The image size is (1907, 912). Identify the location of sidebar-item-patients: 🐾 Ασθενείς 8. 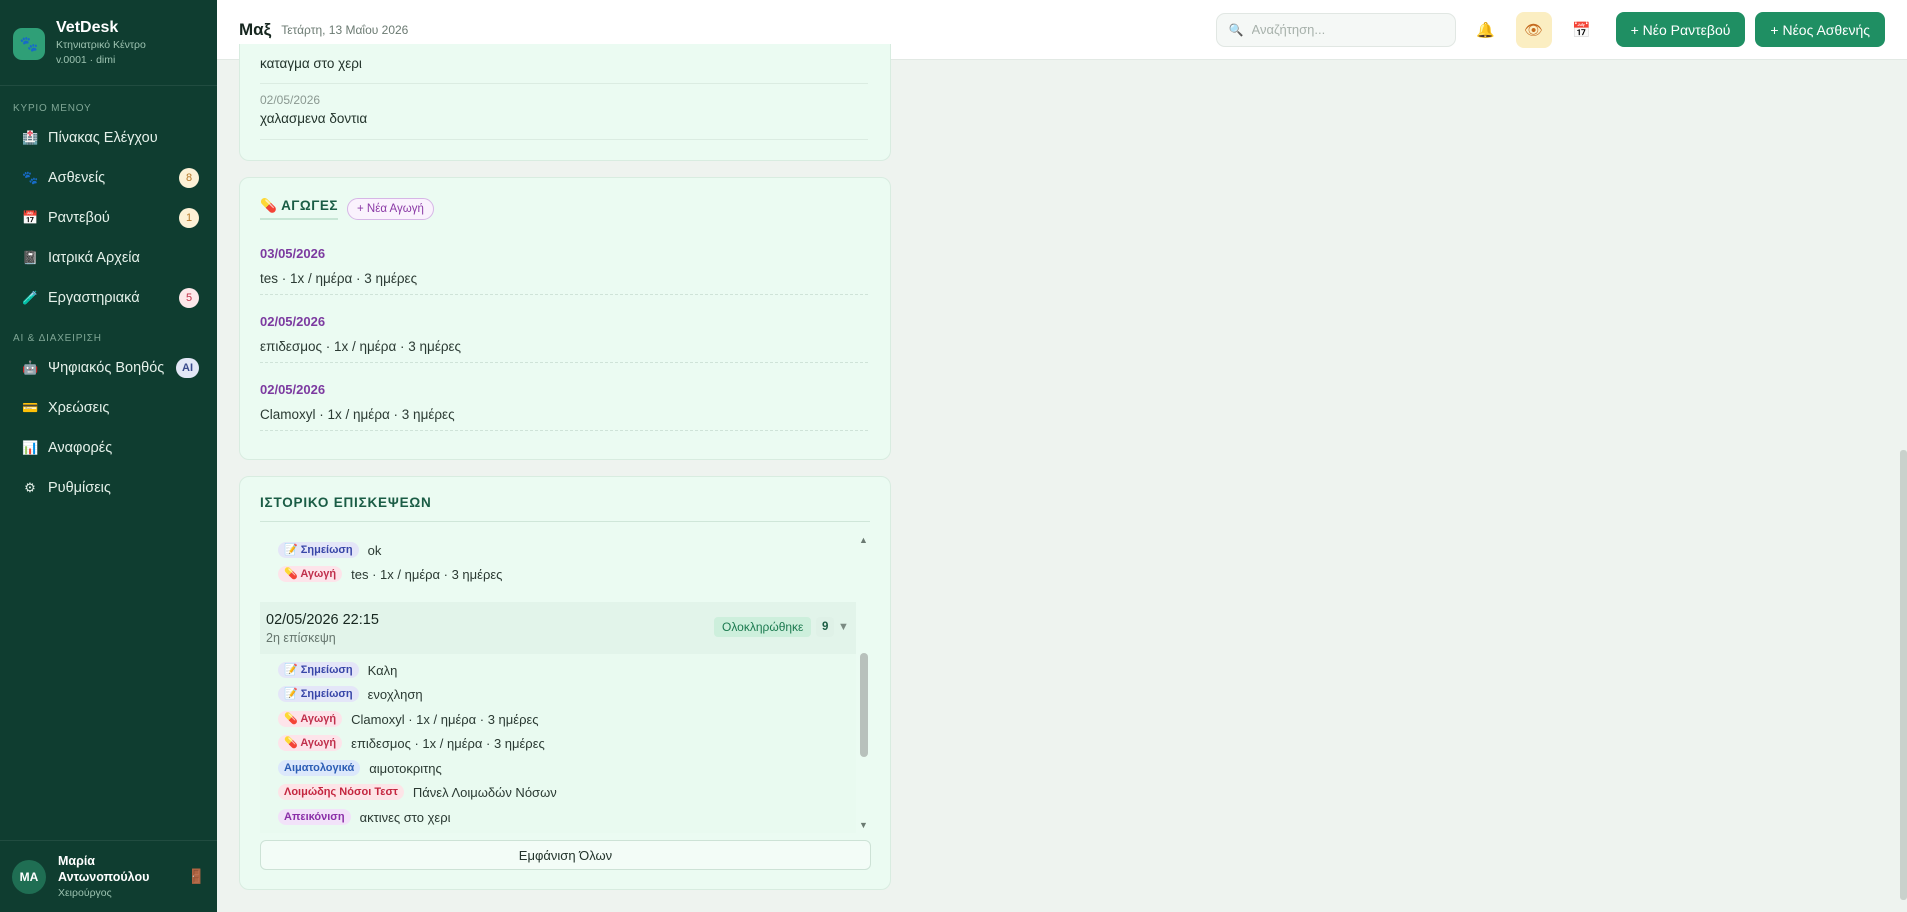
(108, 178).